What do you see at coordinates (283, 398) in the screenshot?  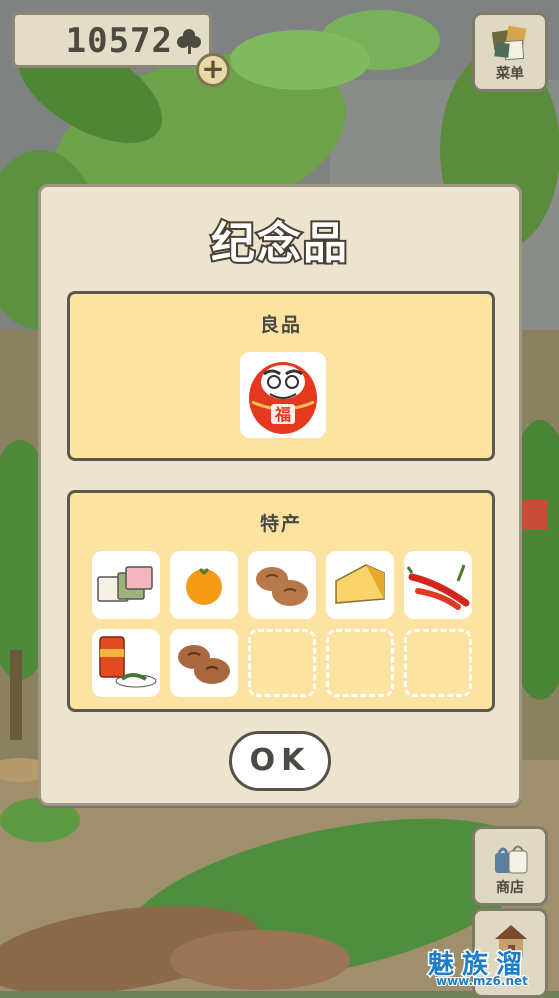 I see `daruma-doll-icon: 福` at bounding box center [283, 398].